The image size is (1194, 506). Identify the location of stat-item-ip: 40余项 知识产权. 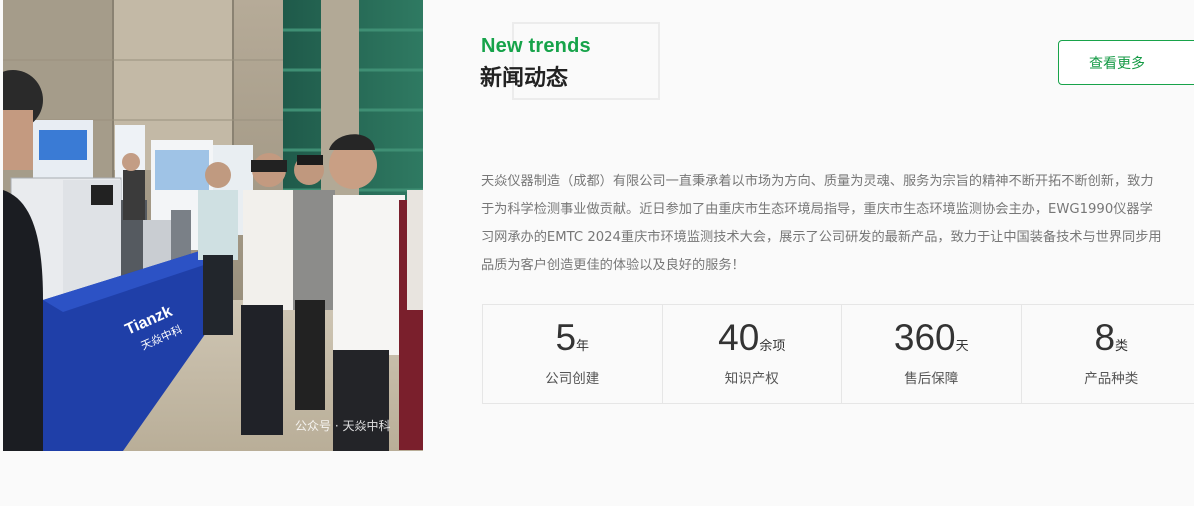
(752, 354).